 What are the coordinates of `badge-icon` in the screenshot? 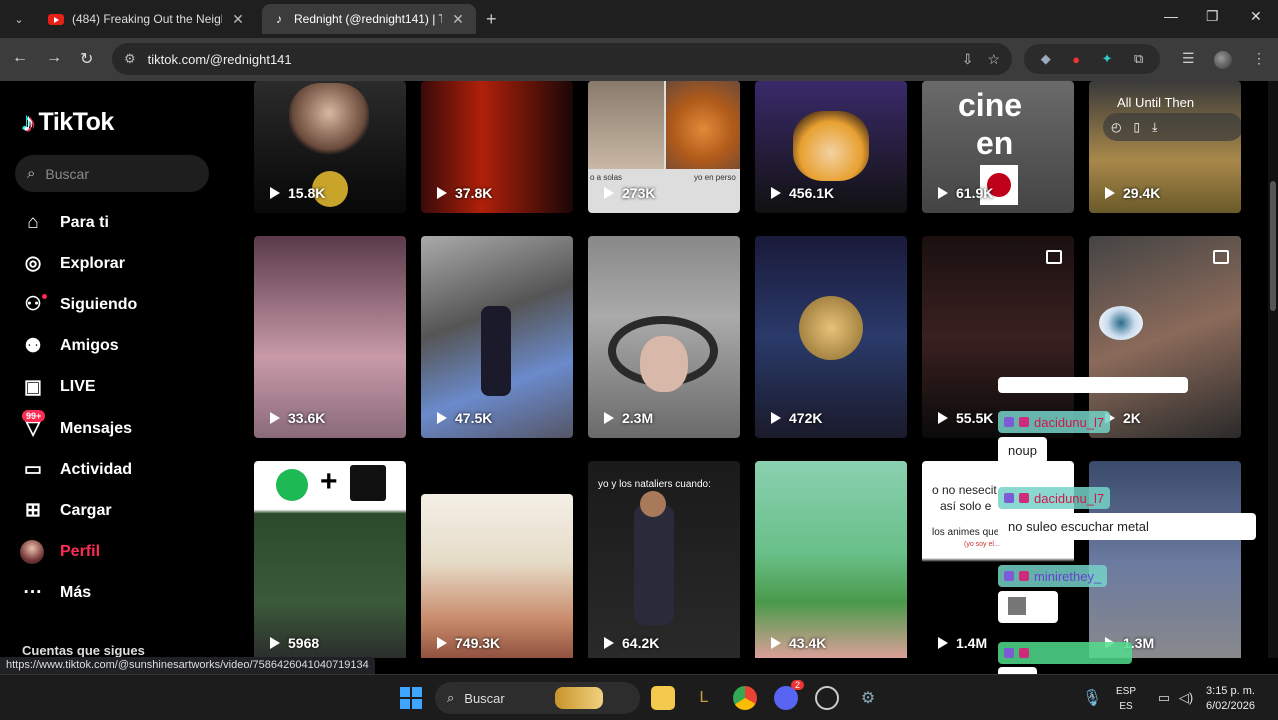 It's located at (1009, 498).